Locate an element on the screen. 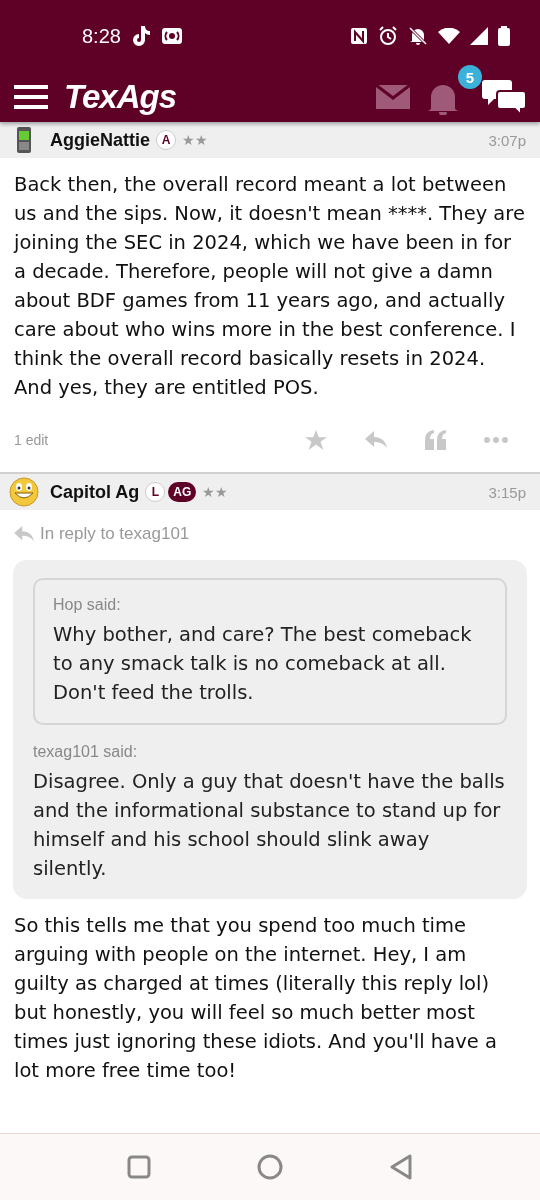 The width and height of the screenshot is (540, 1200). user-badge: A is located at coordinates (166, 140).